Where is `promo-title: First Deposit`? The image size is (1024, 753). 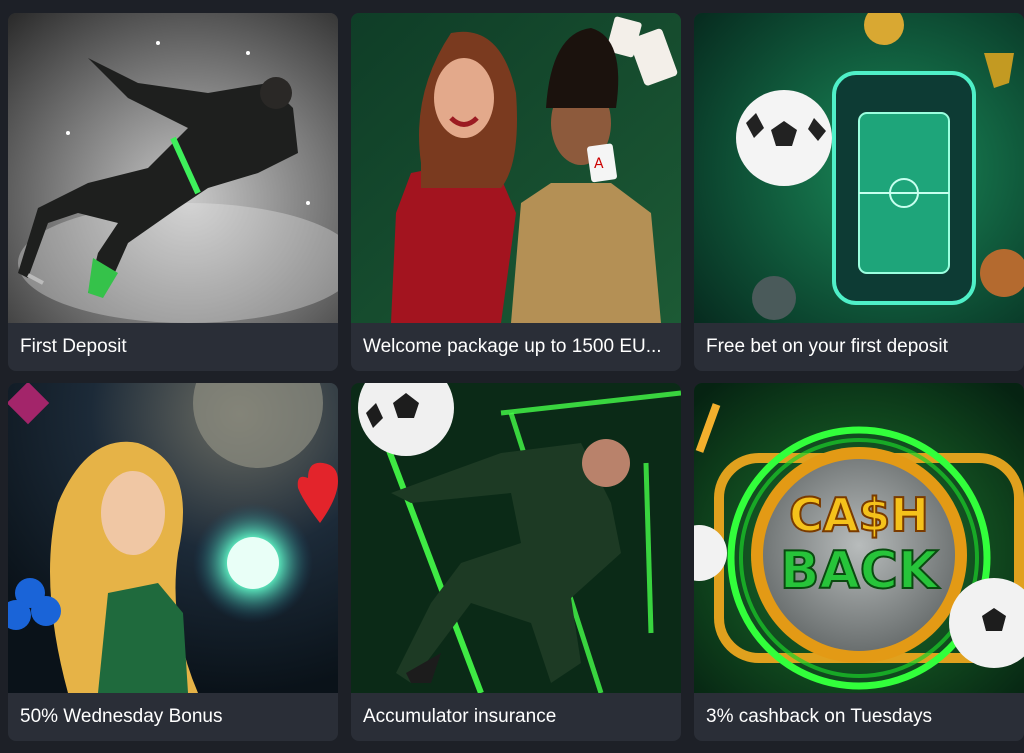 promo-title: First Deposit is located at coordinates (73, 346).